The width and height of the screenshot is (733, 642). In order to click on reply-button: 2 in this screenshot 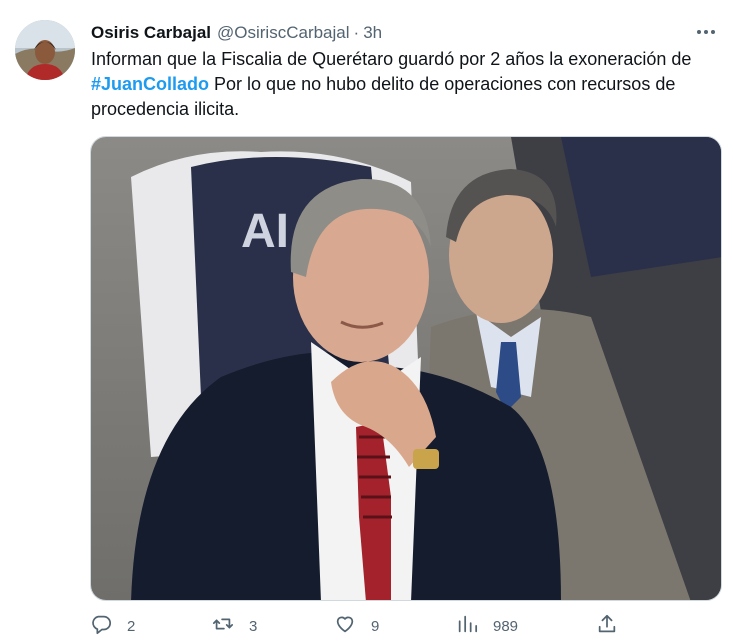, I will do `click(112, 626)`.